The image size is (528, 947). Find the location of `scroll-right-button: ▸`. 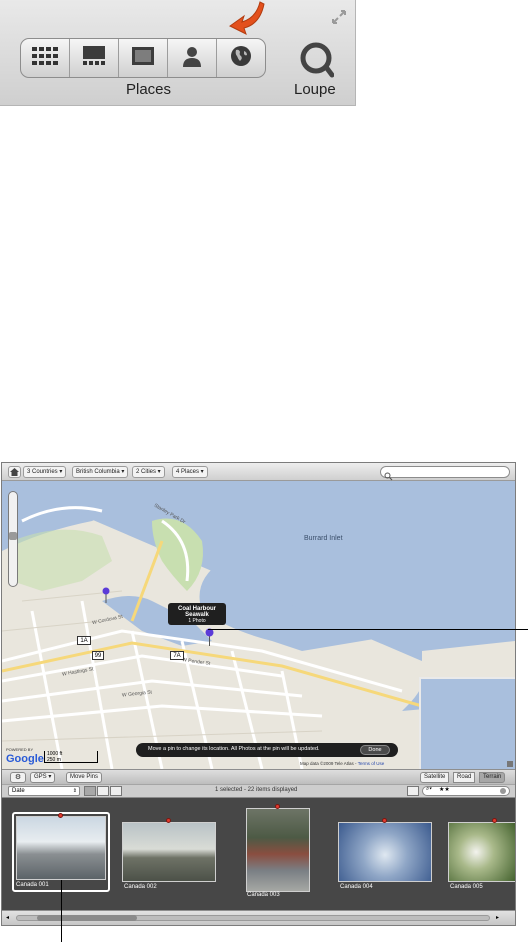

scroll-right-button: ▸ is located at coordinates (500, 918).